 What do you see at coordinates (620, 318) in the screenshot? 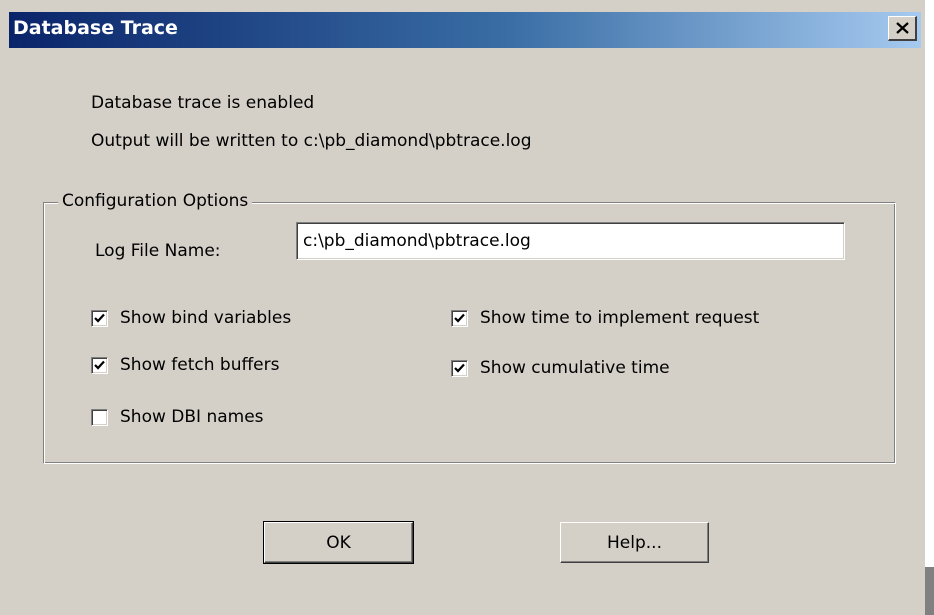
I see `option-label: Show time to implement request` at bounding box center [620, 318].